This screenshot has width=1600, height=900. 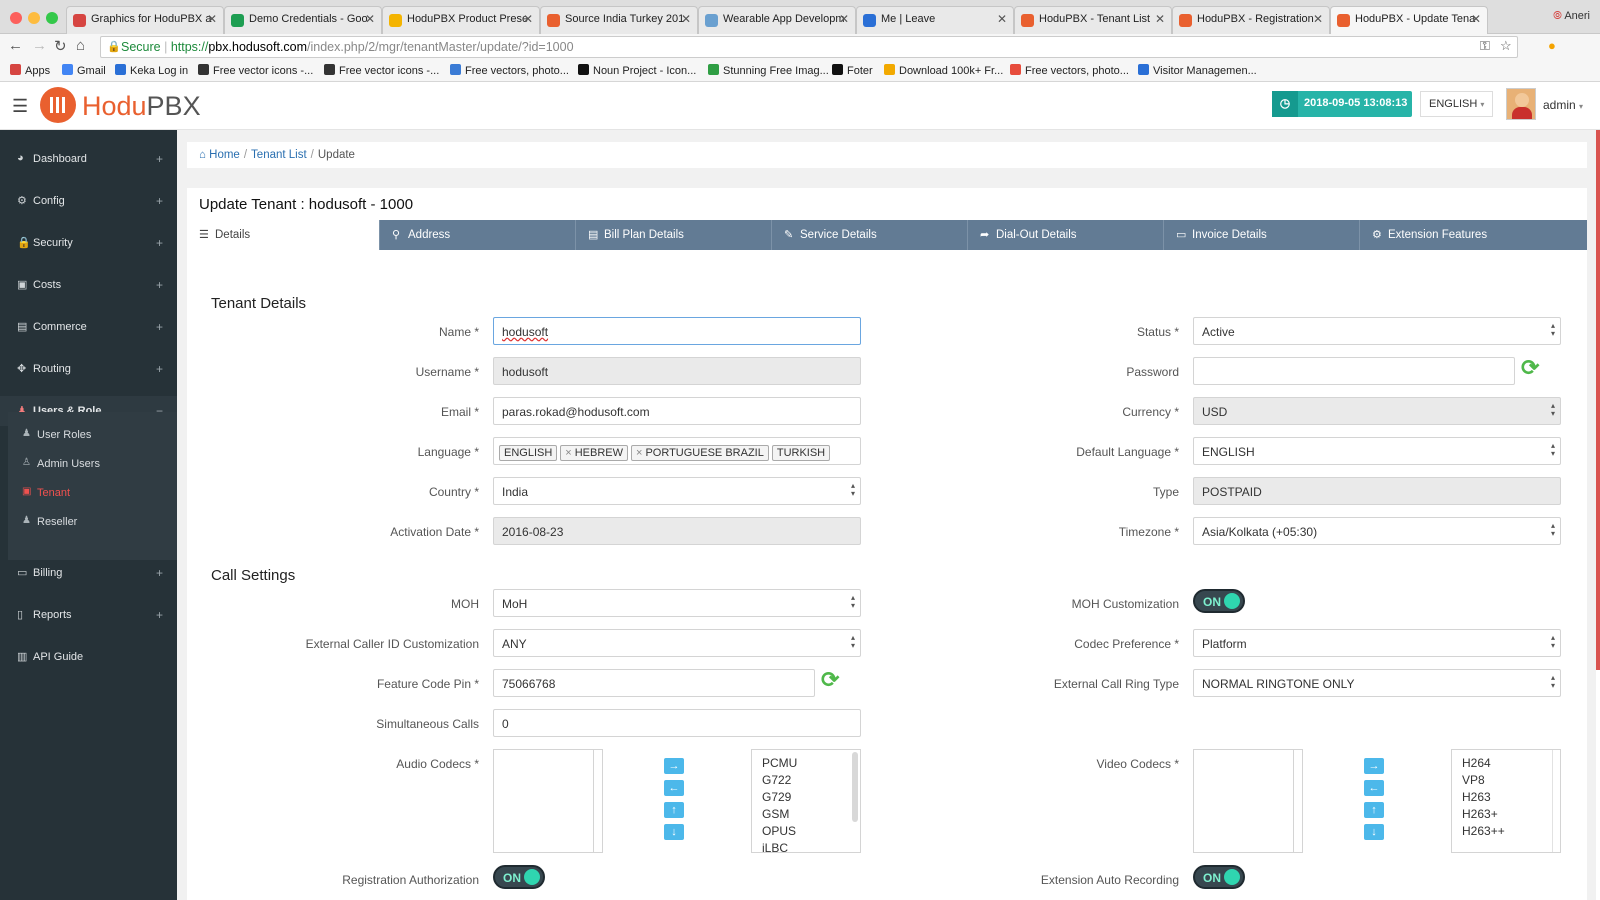 I want to click on extension-auto-recording-toggle: ON, so click(x=1219, y=877).